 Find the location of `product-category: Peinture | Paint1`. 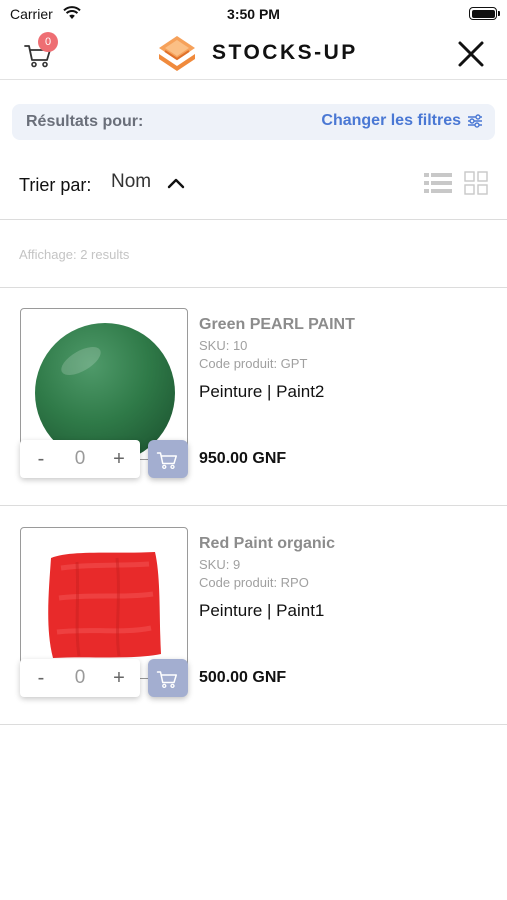

product-category: Peinture | Paint1 is located at coordinates (262, 610).